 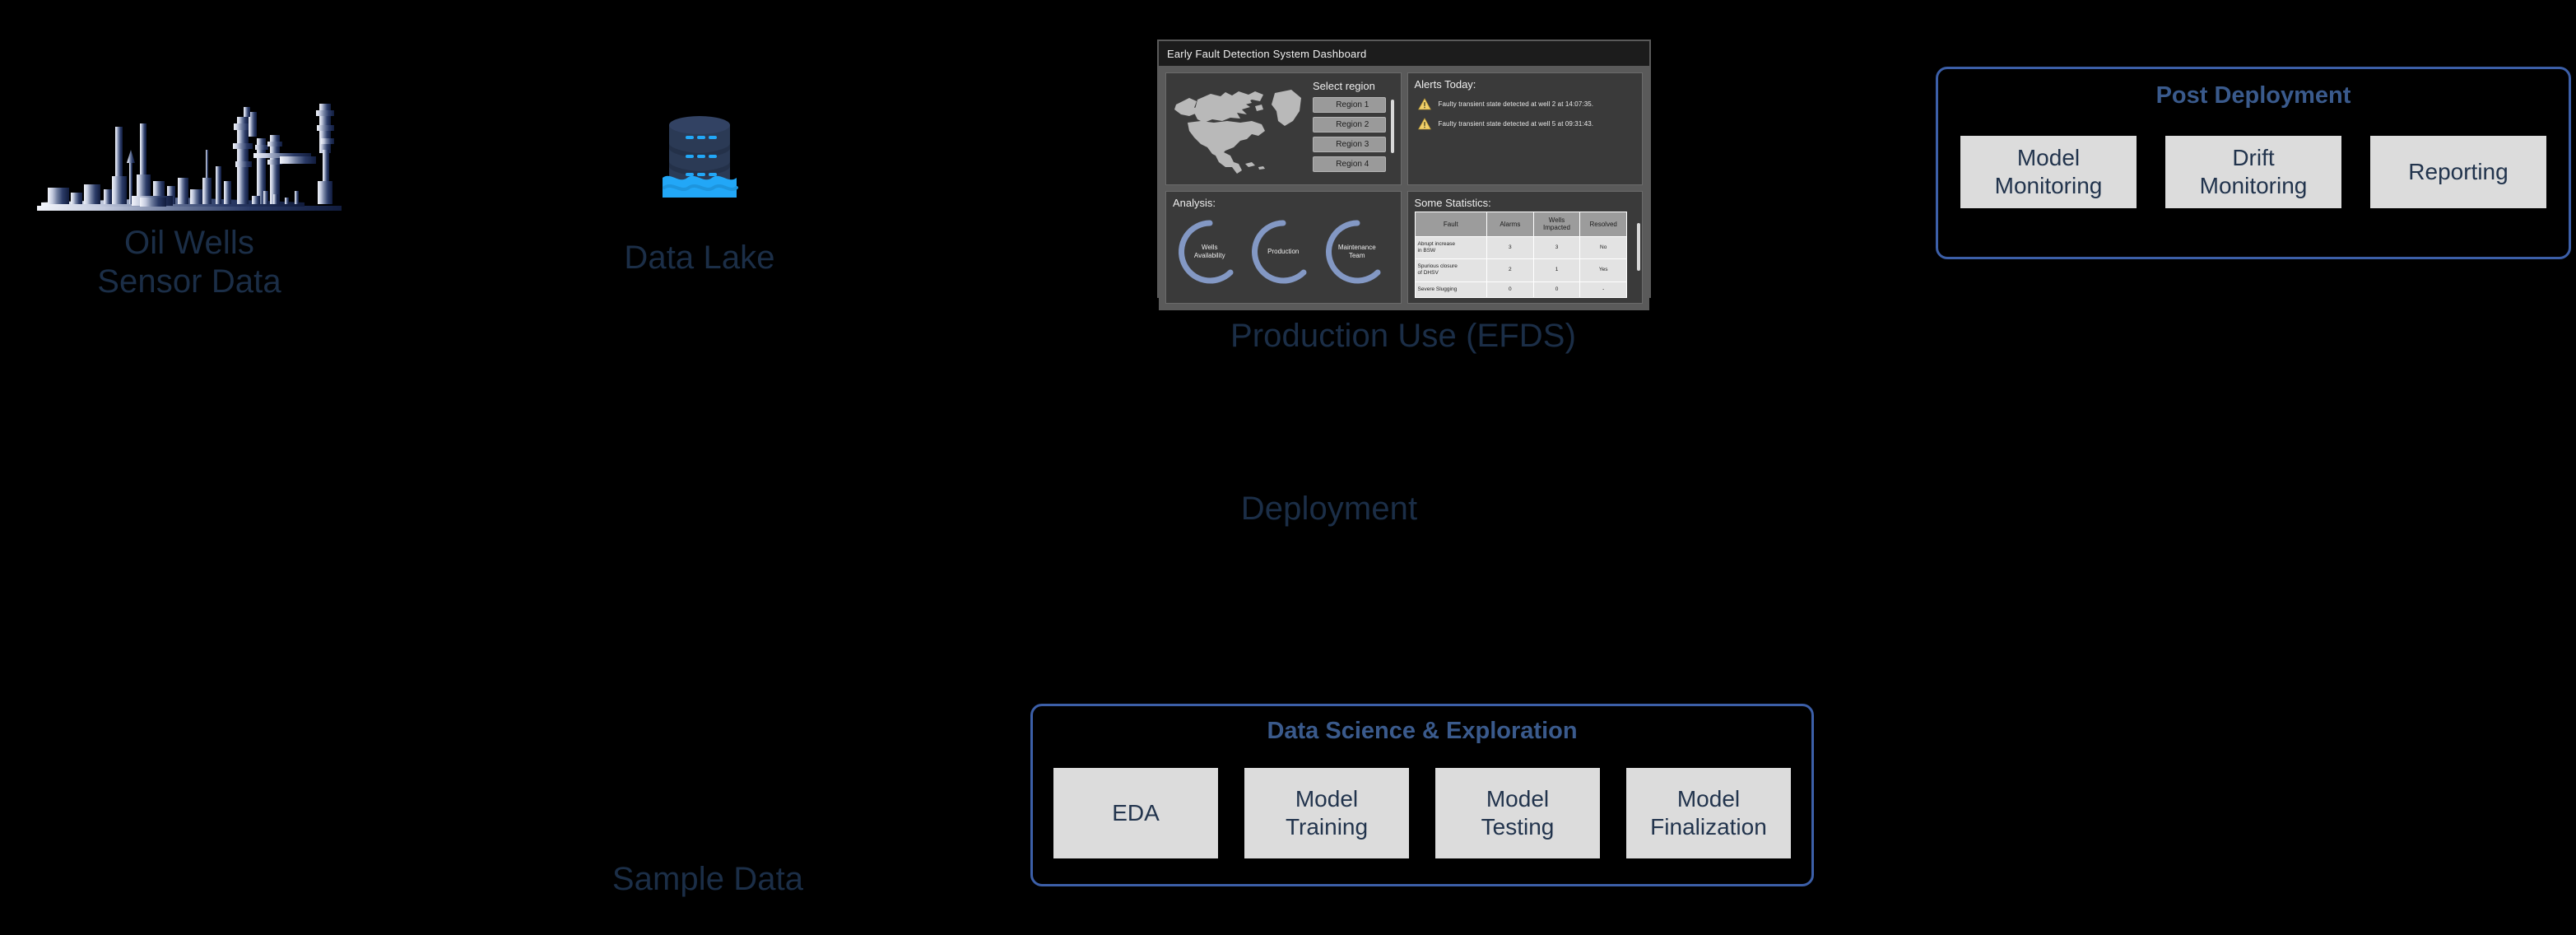 What do you see at coordinates (1194, 203) in the screenshot?
I see `analysis-panel-title: Analysis:` at bounding box center [1194, 203].